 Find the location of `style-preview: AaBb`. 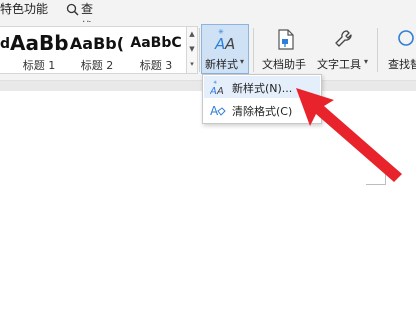

style-preview: AaBb is located at coordinates (39, 43).